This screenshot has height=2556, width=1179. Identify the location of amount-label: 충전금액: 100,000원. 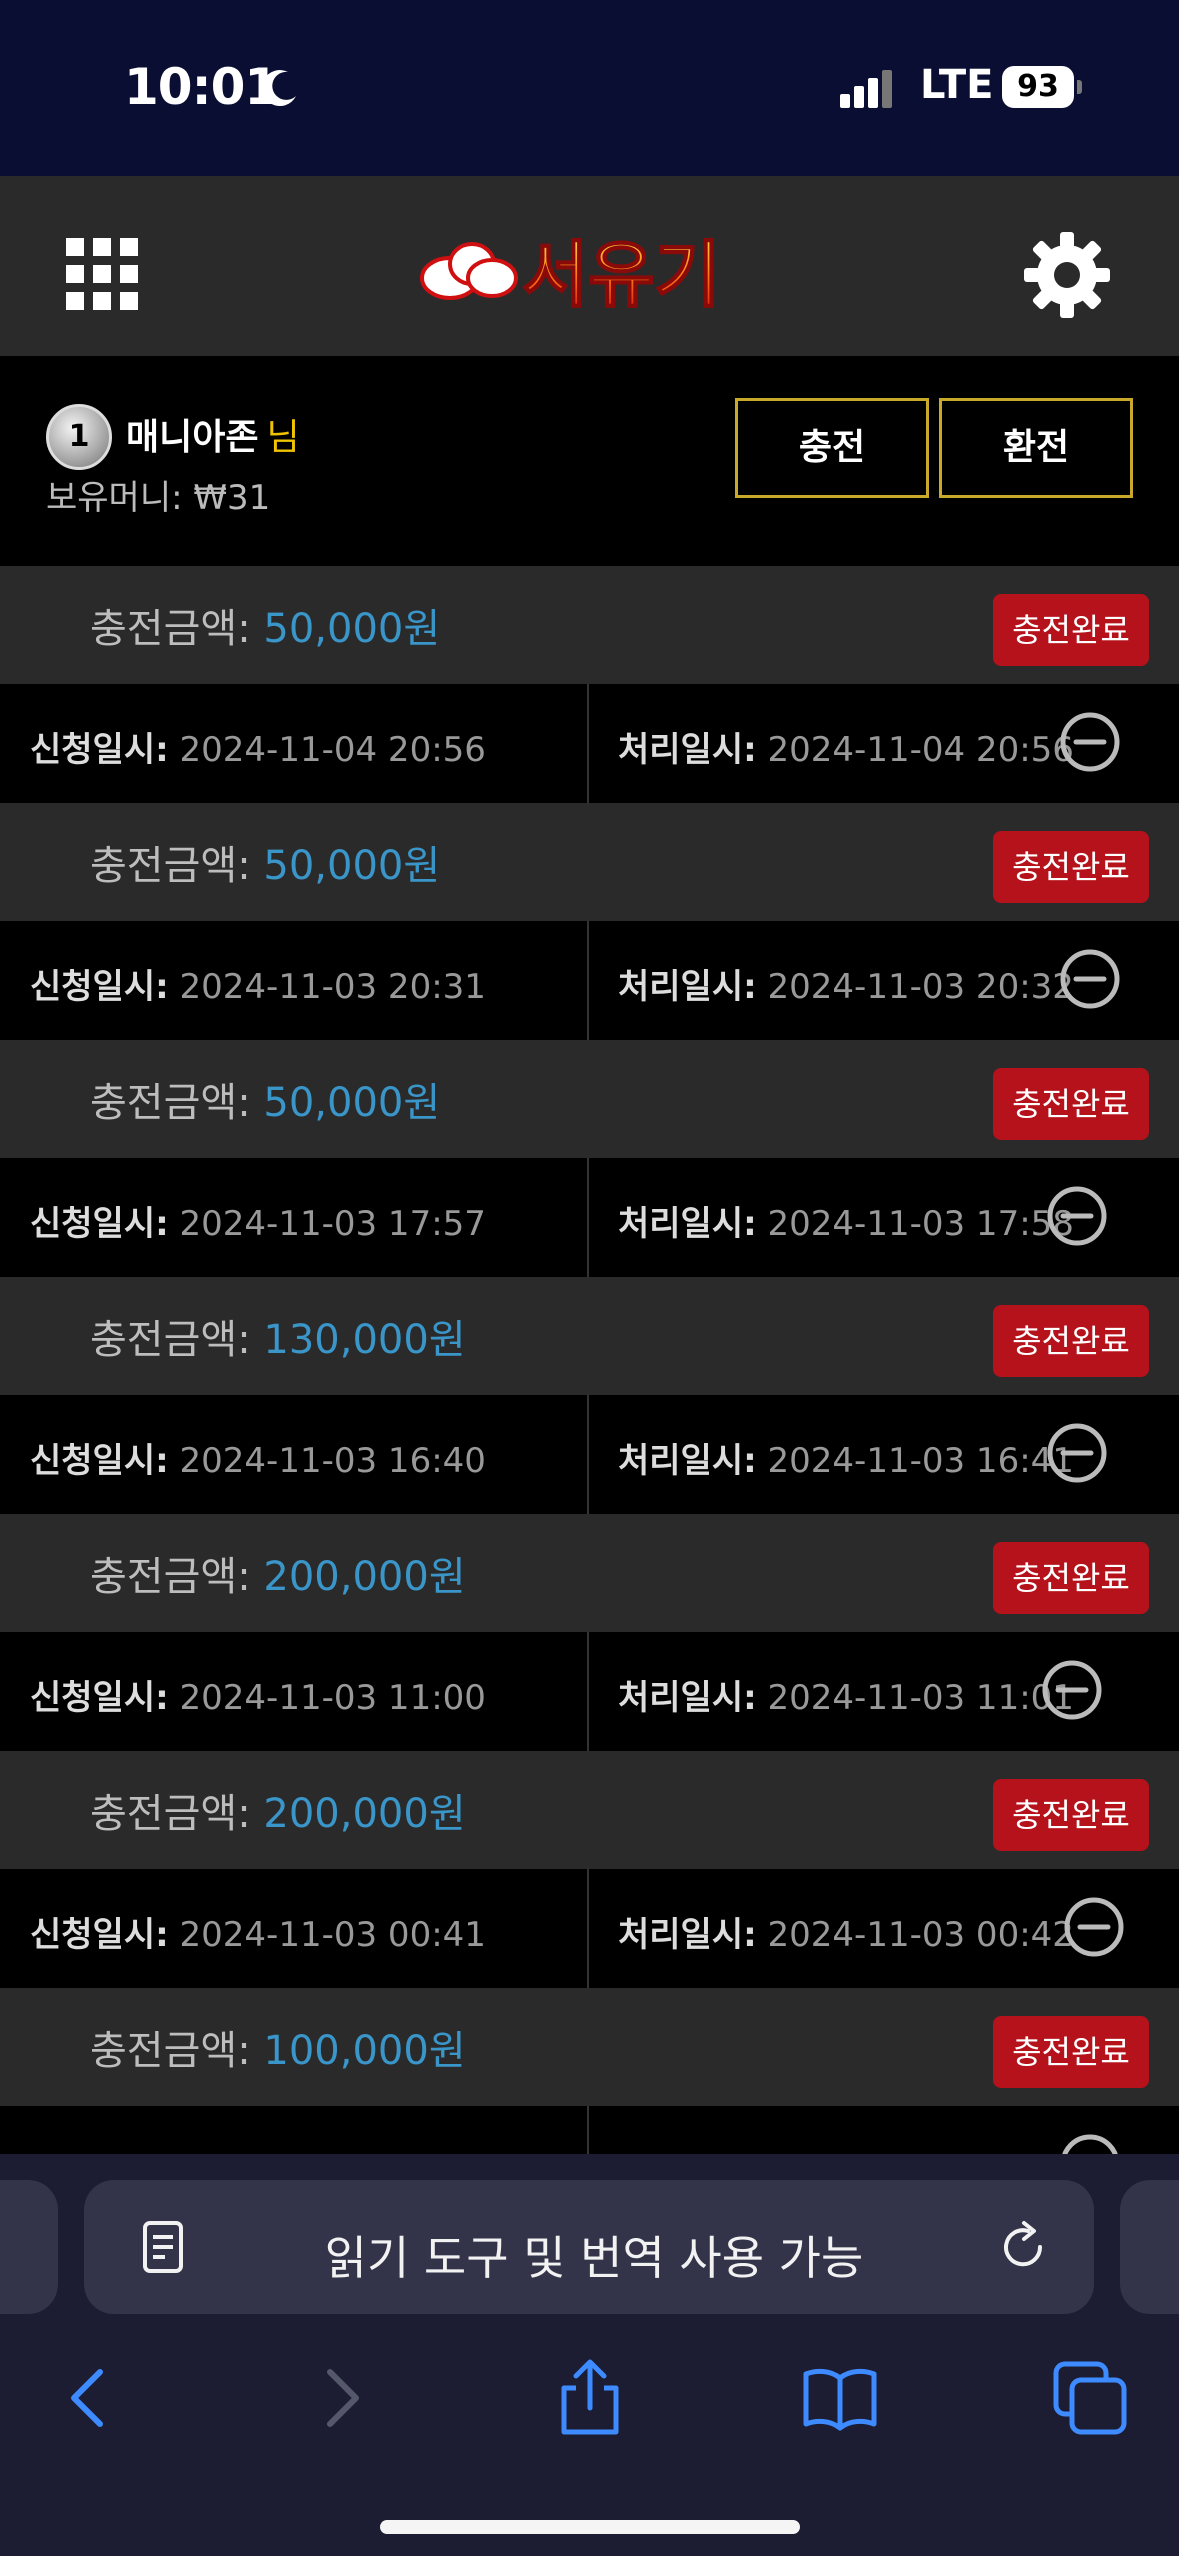
(278, 2047).